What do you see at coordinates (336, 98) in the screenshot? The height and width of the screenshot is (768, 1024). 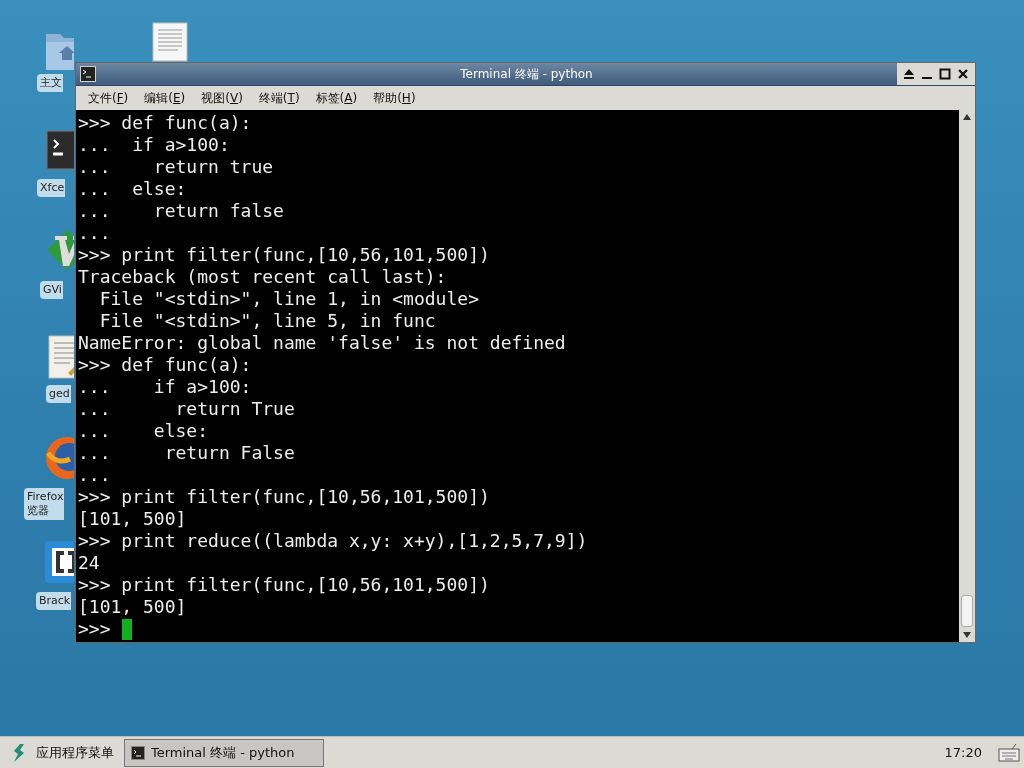 I see `menu-item: 标签(A)` at bounding box center [336, 98].